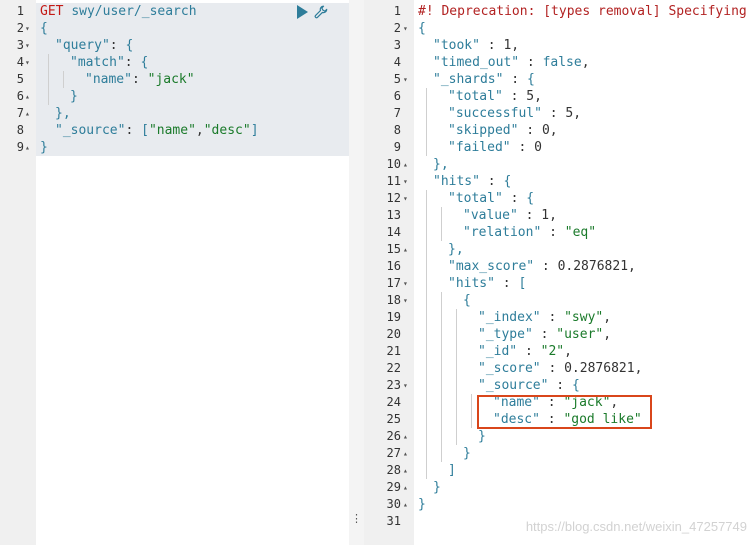 This screenshot has height=545, width=755. I want to click on code-line: 12 ▾ "total" : {, so click(559, 198).